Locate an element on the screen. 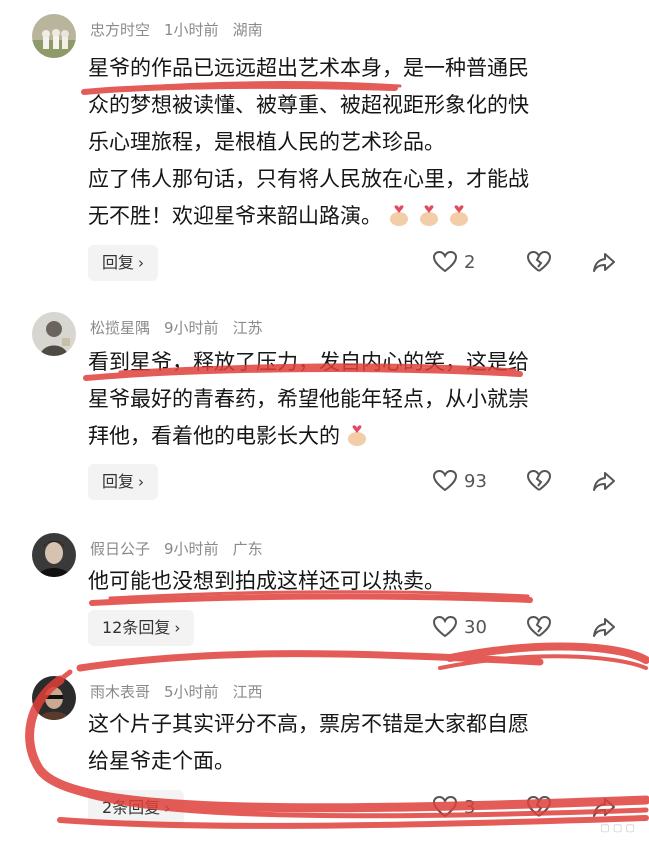 Image resolution: width=649 pixels, height=842 pixels. comment-meta: 假日公子 9小时前 广东 is located at coordinates (183, 548).